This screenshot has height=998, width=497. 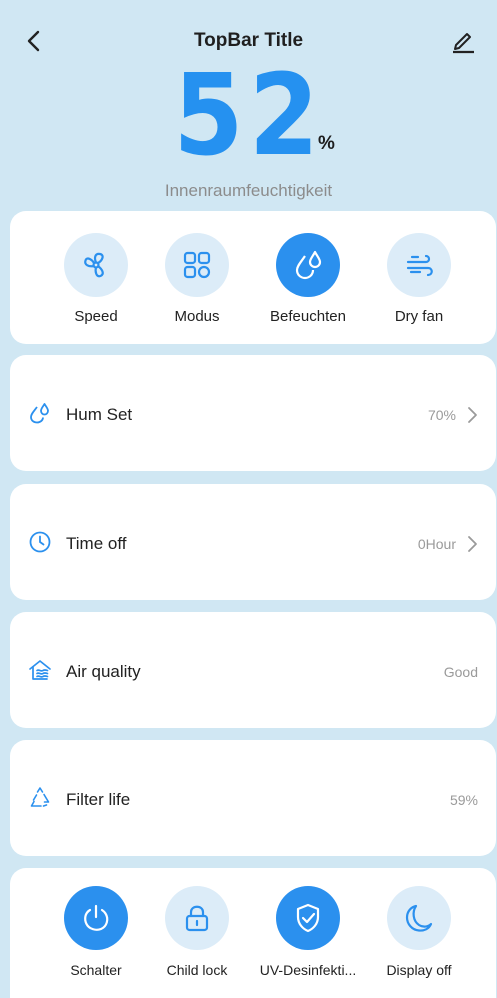 I want to click on display-off-button: Display off, so click(x=419, y=932).